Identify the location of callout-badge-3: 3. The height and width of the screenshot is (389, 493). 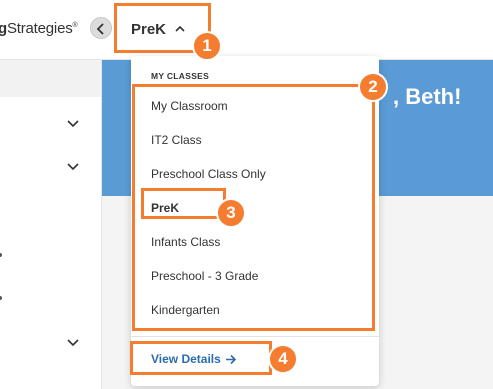
(231, 213).